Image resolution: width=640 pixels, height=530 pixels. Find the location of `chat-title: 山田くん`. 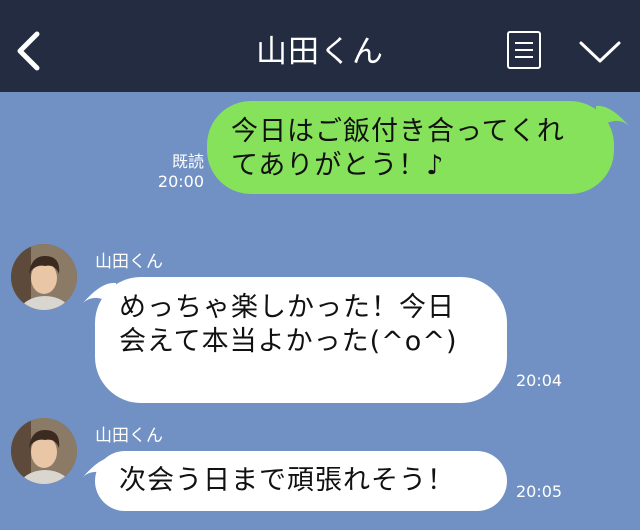

chat-title: 山田くん is located at coordinates (320, 52).